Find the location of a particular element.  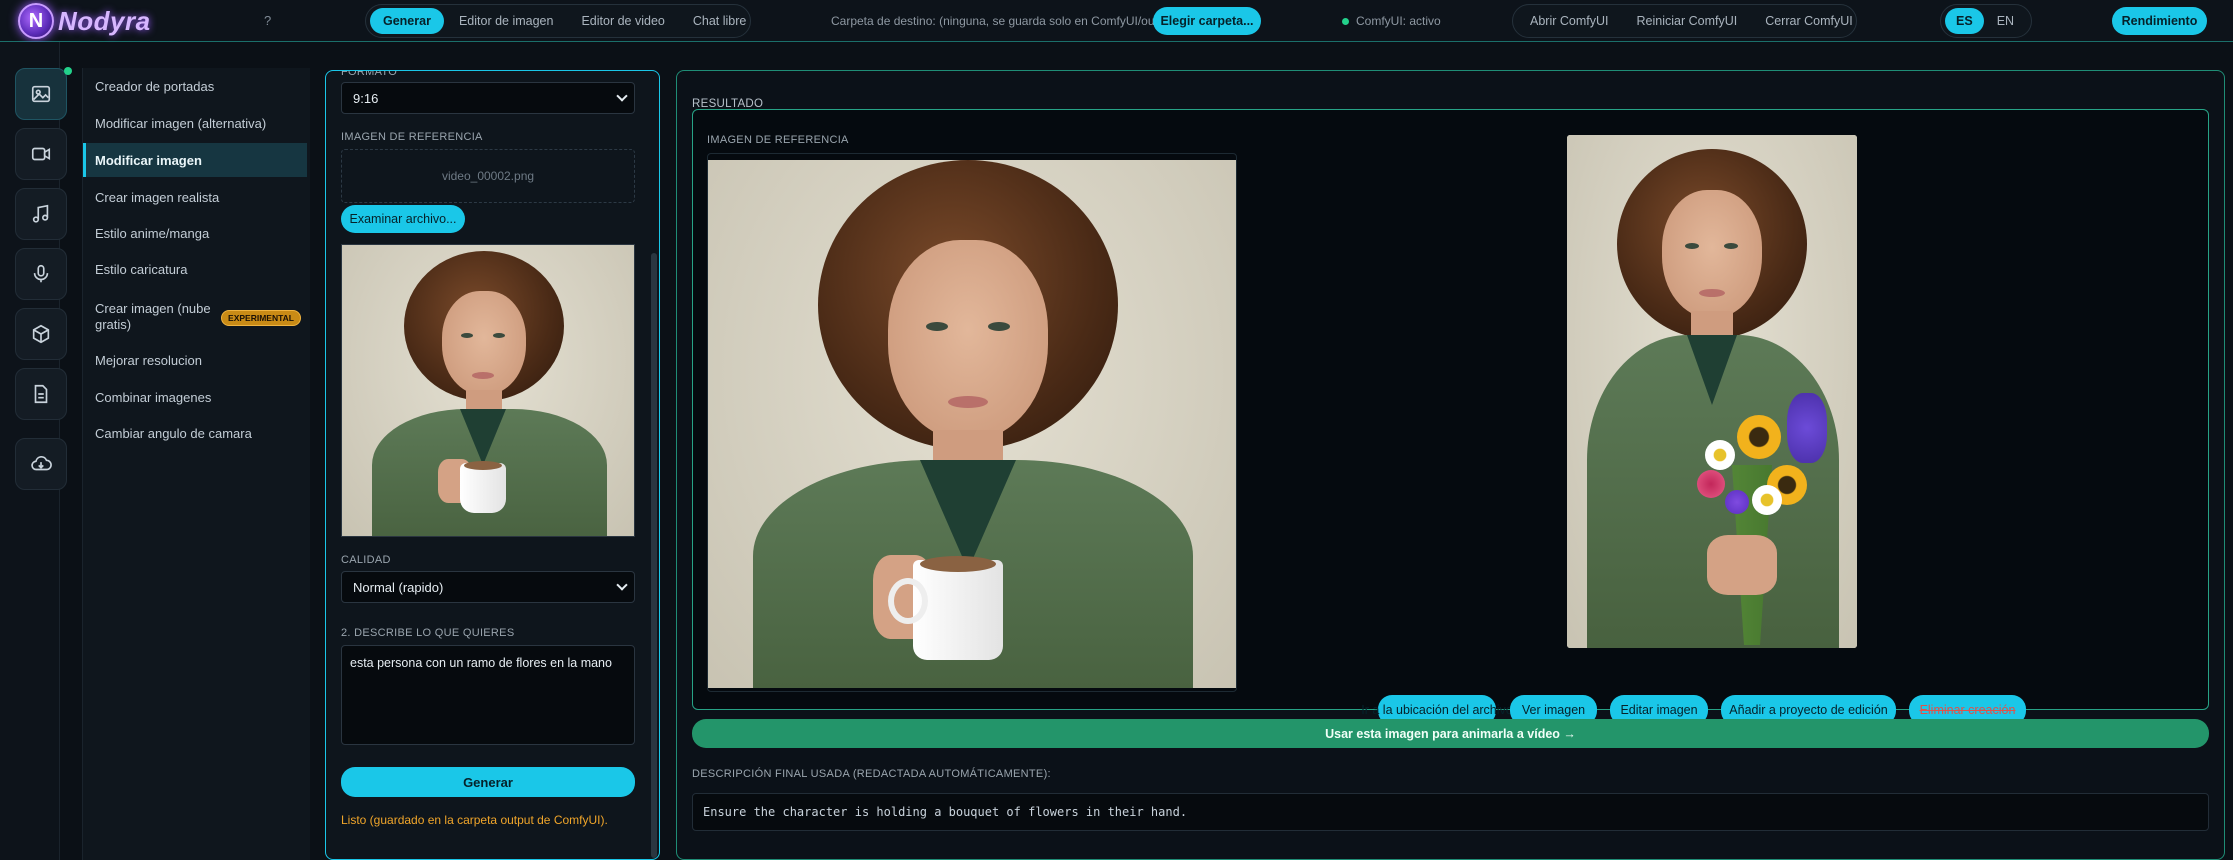

menu-item-nube-gratis: Crear imagen (nube gratis) EXPERIMENTAL is located at coordinates (195, 317).